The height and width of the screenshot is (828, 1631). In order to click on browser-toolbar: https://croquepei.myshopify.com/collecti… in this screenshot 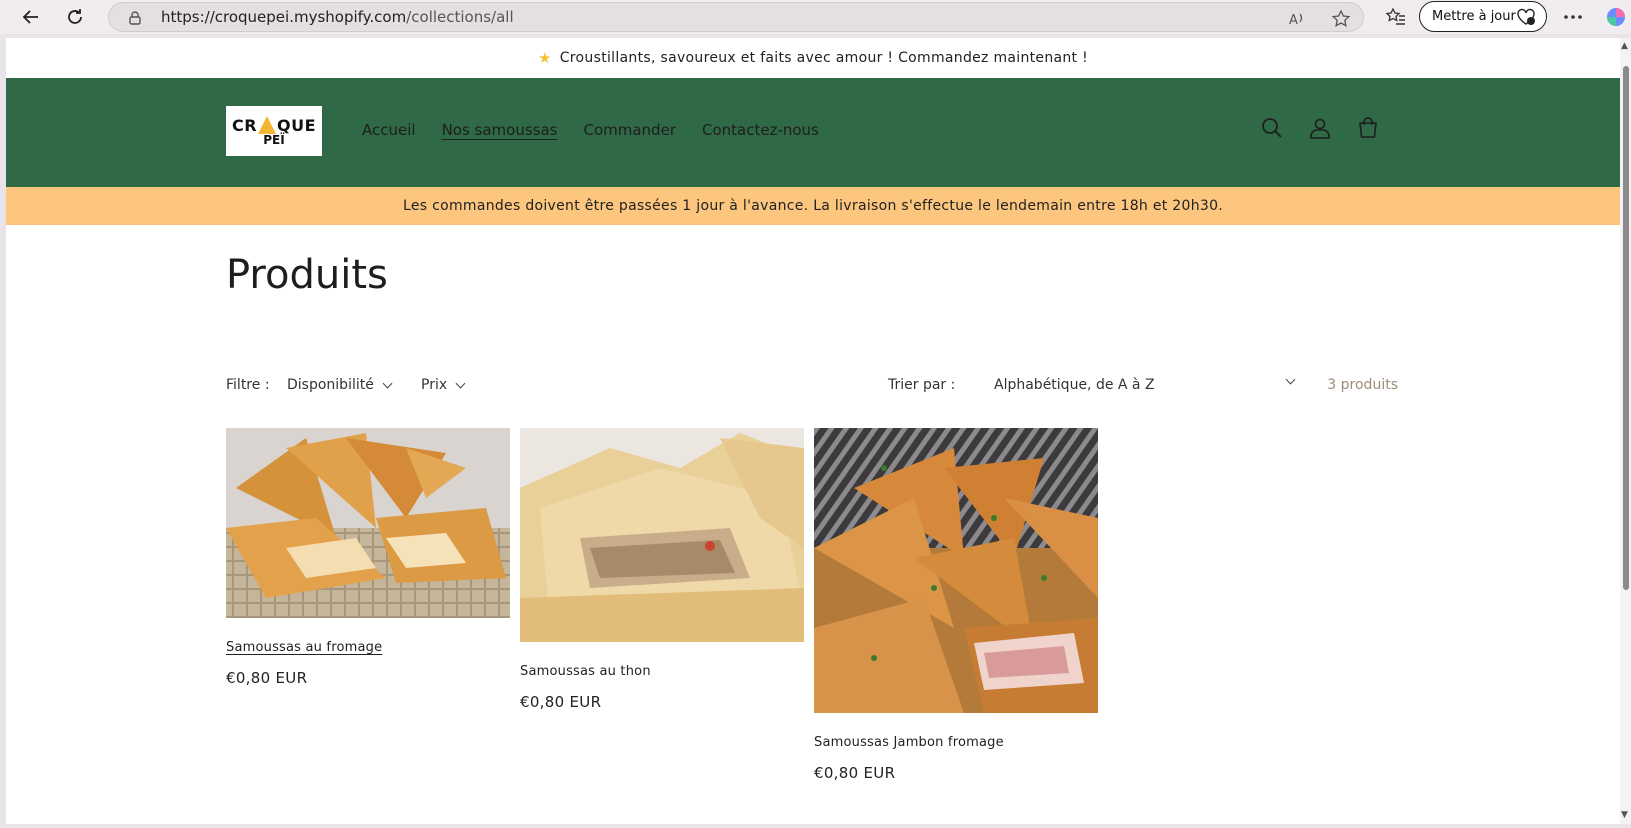, I will do `click(815, 17)`.